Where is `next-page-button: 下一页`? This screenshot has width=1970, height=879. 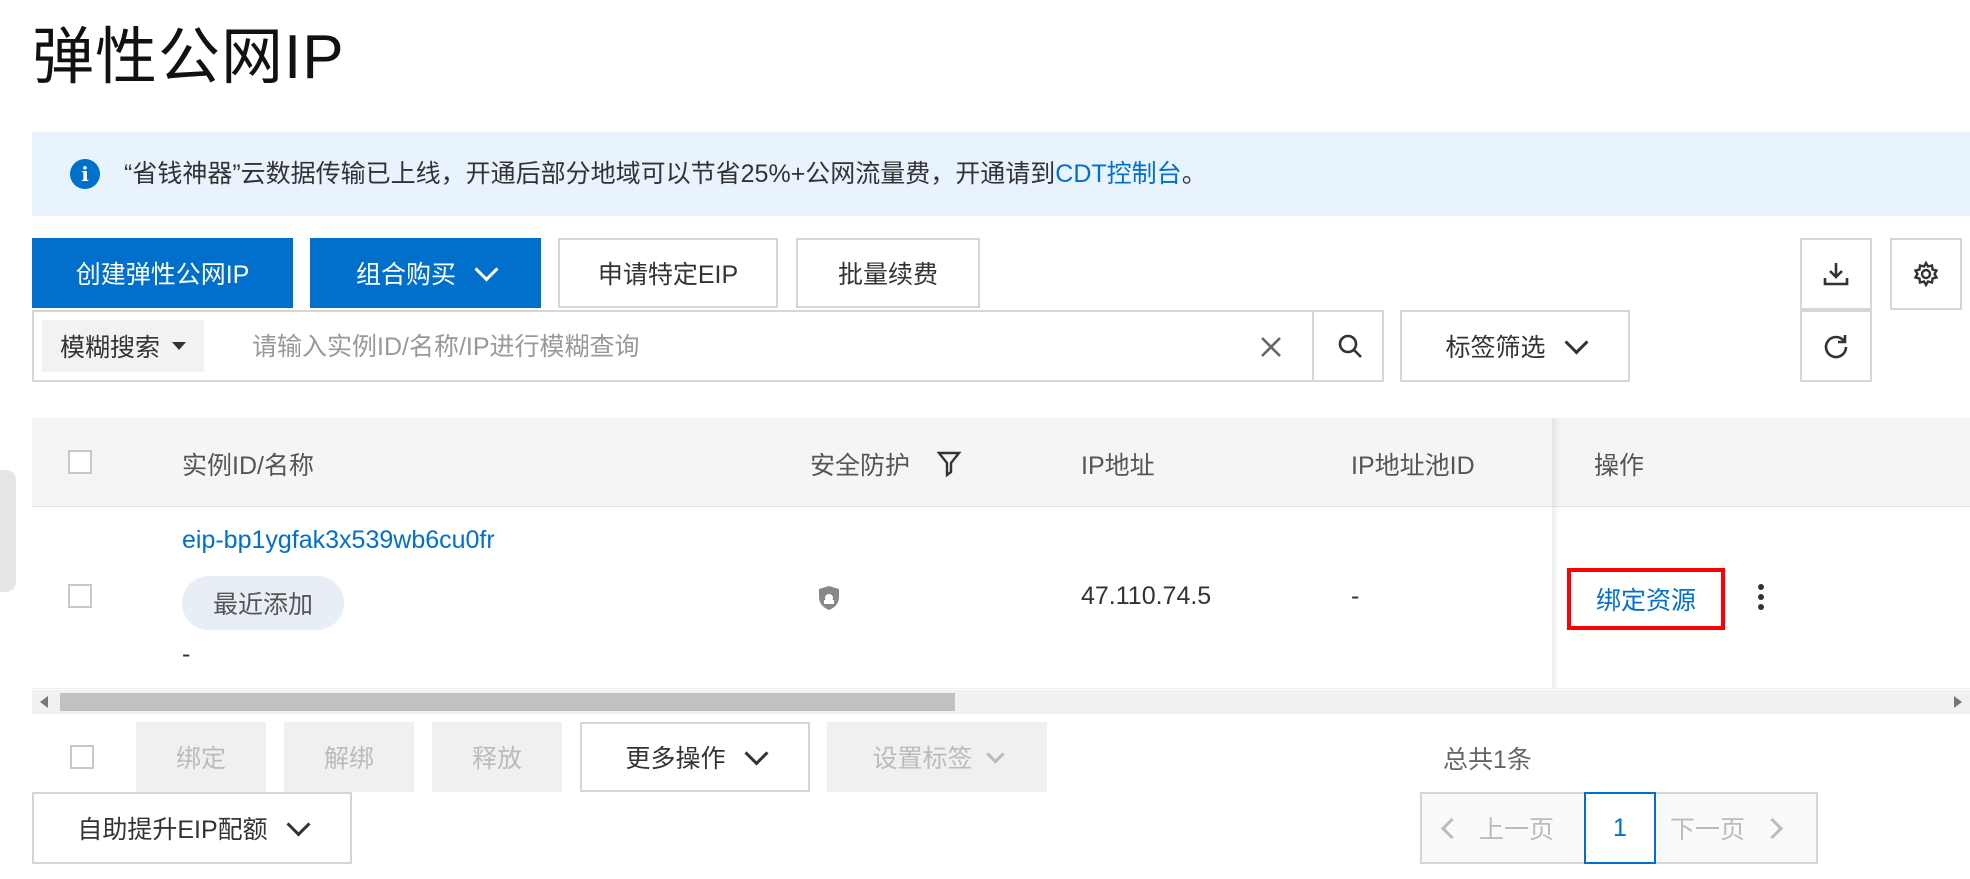
next-page-button: 下一页 is located at coordinates (1727, 828).